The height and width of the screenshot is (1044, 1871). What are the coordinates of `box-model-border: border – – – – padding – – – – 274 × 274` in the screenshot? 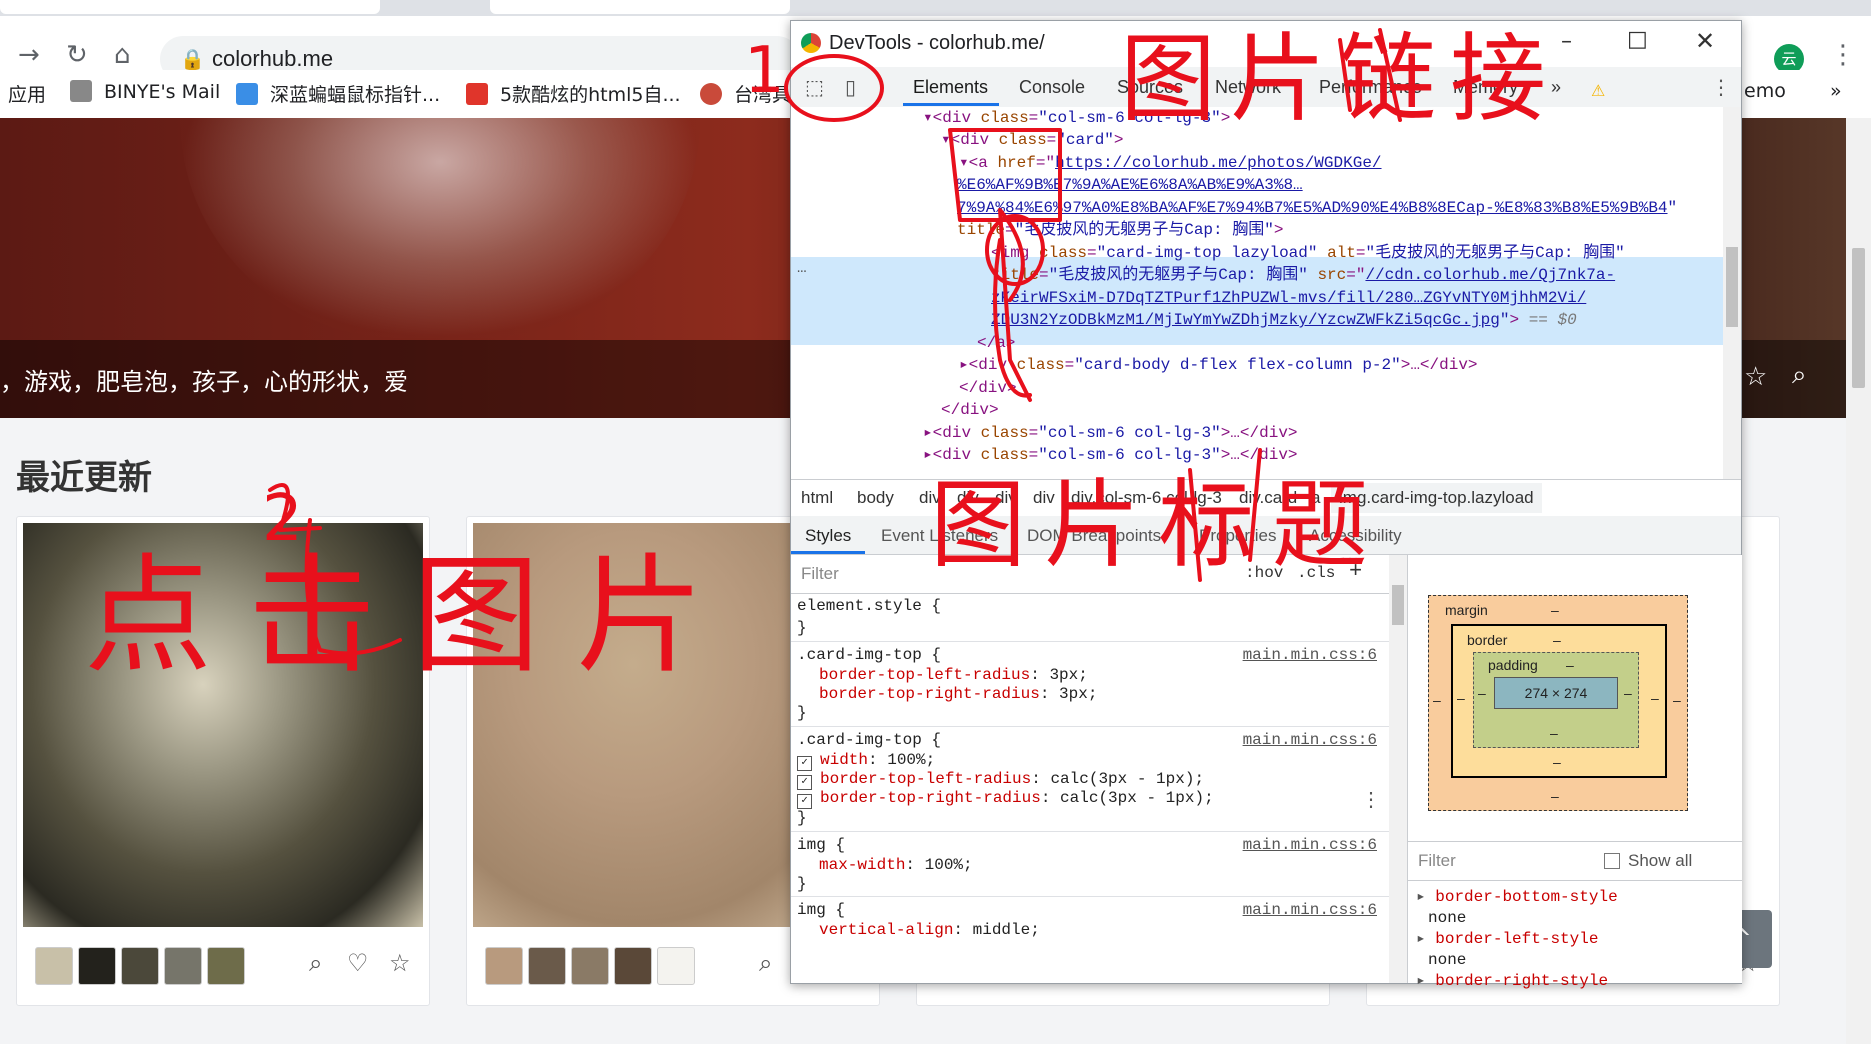 It's located at (1559, 701).